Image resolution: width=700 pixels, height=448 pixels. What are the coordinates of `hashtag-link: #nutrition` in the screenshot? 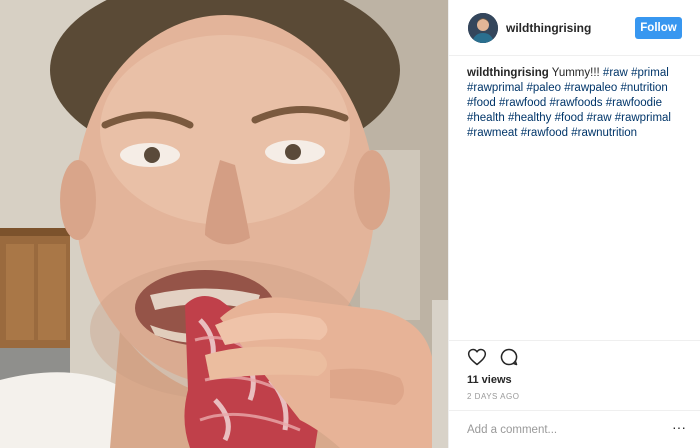 It's located at (643, 88).